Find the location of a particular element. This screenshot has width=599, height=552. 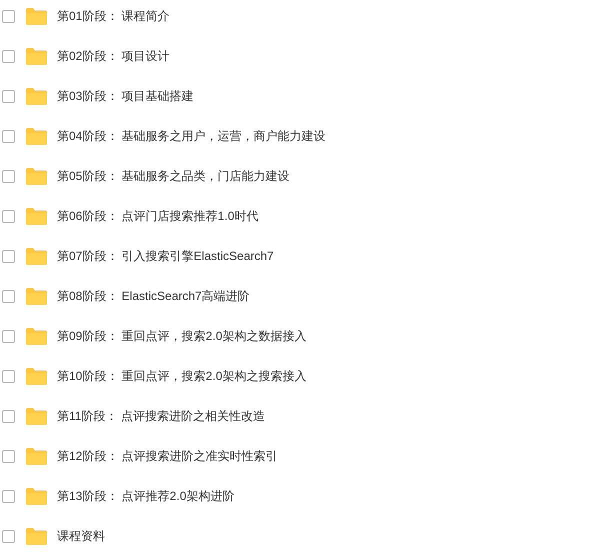

folder-name: 第01阶段： 课程简介 is located at coordinates (113, 16).